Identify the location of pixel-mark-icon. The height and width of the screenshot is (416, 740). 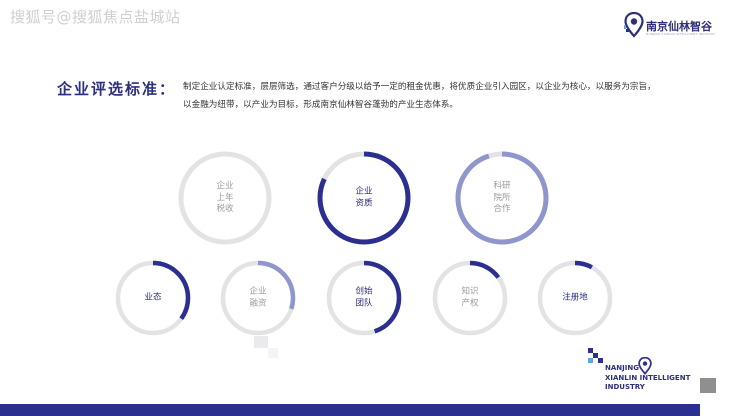
(595, 355).